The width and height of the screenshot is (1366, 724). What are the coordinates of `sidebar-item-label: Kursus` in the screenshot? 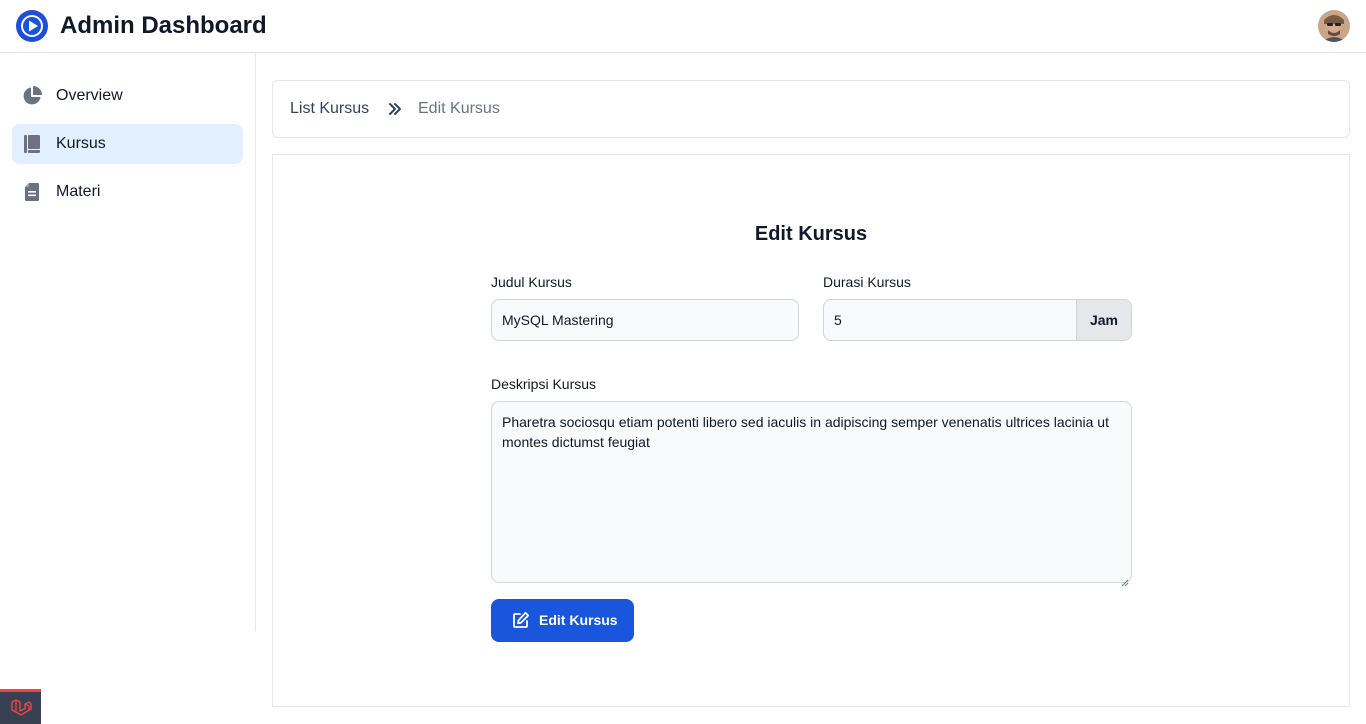 It's located at (81, 143).